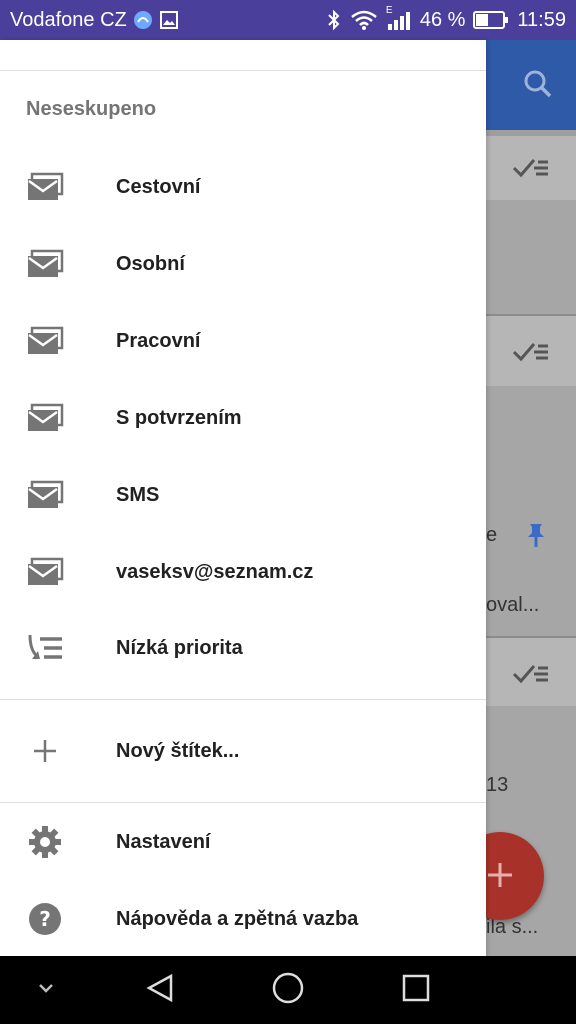 Image resolution: width=576 pixels, height=1024 pixels. What do you see at coordinates (243, 341) in the screenshot?
I see `drawer-item-pracovni: Pracovní` at bounding box center [243, 341].